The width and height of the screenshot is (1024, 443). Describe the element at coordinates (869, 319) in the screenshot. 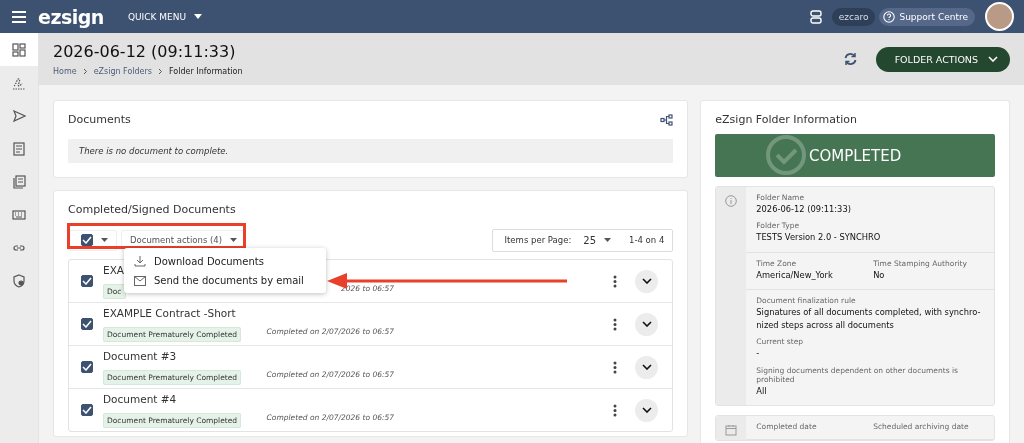

I see `field-value: Signatures of all documents completed, with synchro-nized steps across all documents` at that location.